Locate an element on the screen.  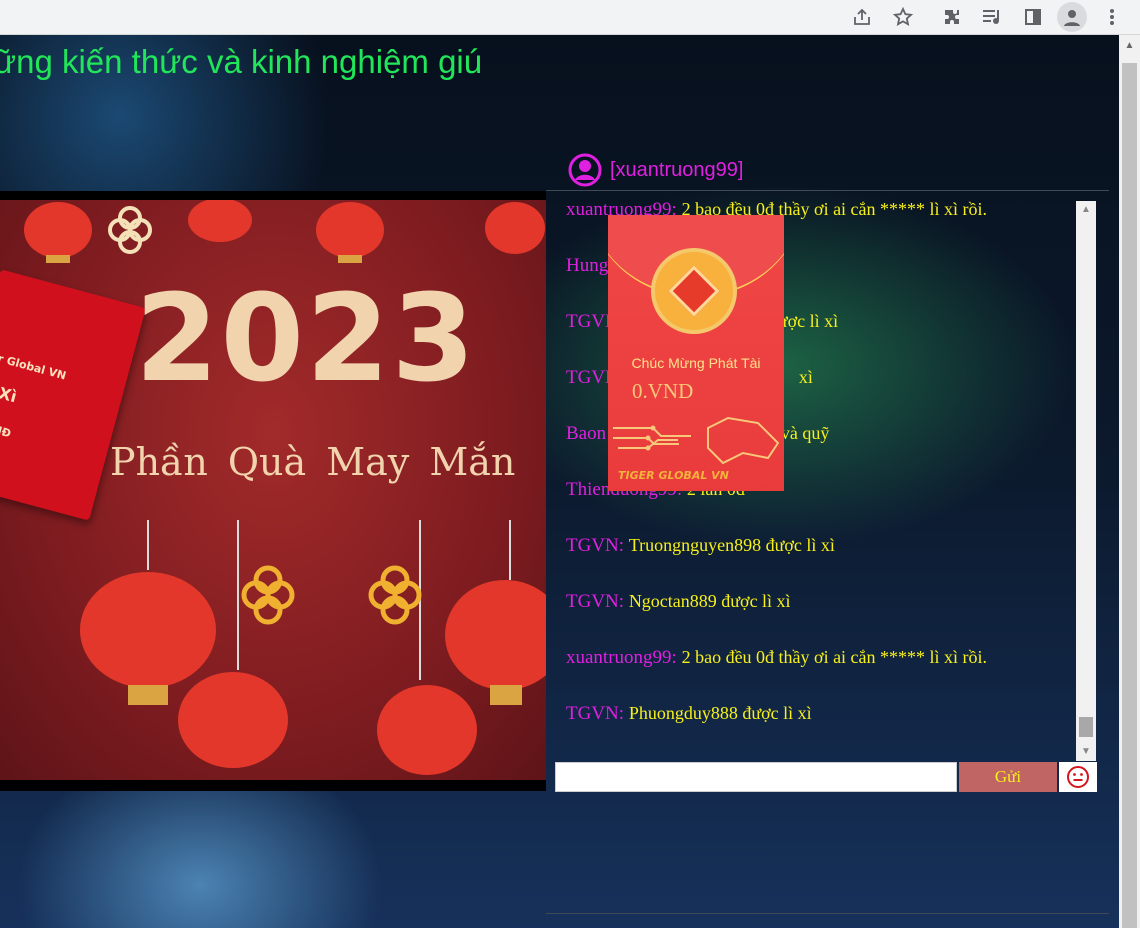
diamond-icon is located at coordinates (694, 291).